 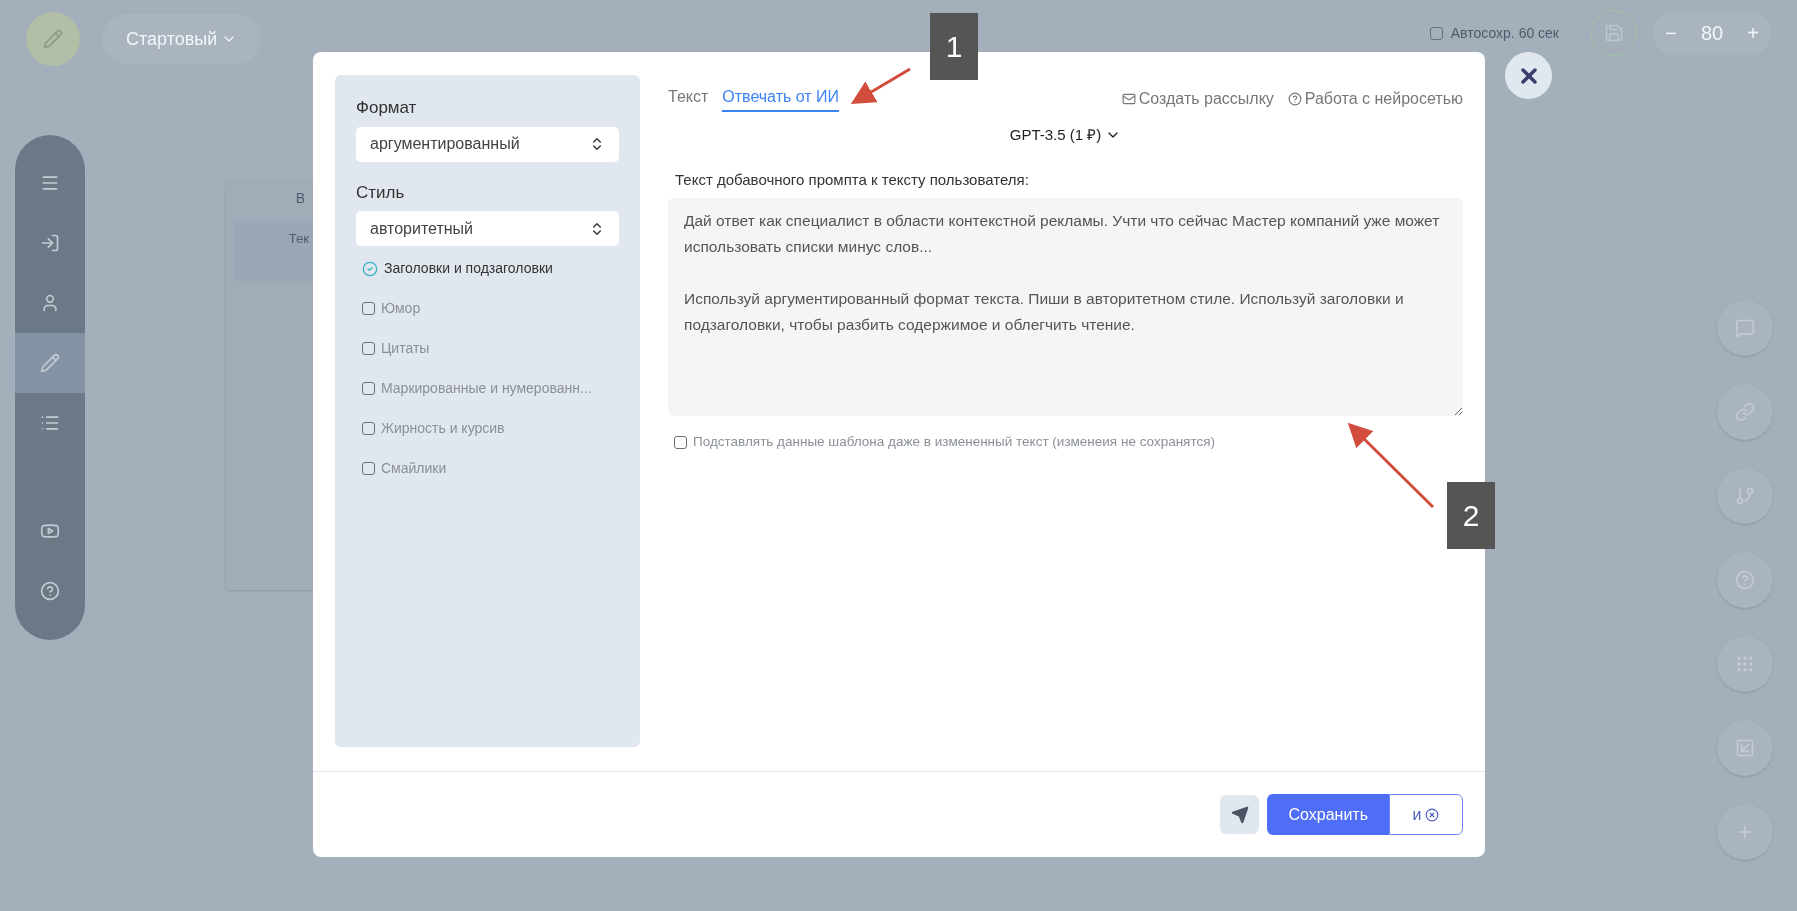 I want to click on mail-icon, so click(x=1128, y=98).